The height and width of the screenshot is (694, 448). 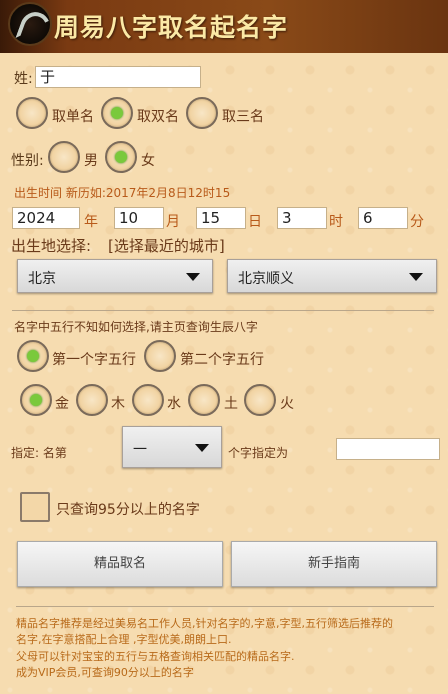 What do you see at coordinates (105, 672) in the screenshot?
I see `footer-line: 成为VIP会员,可查询90分以上的名字` at bounding box center [105, 672].